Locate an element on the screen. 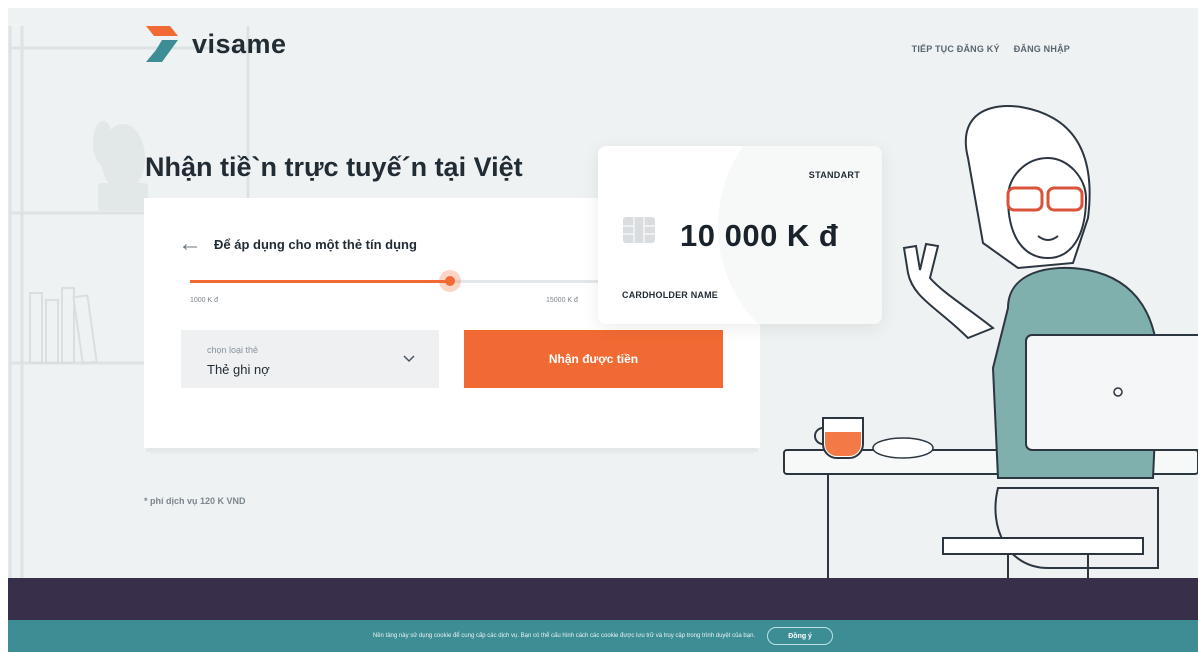 The height and width of the screenshot is (652, 1198). form-header: ← Để áp dụng cho một thẻ tín dụng is located at coordinates (297, 244).